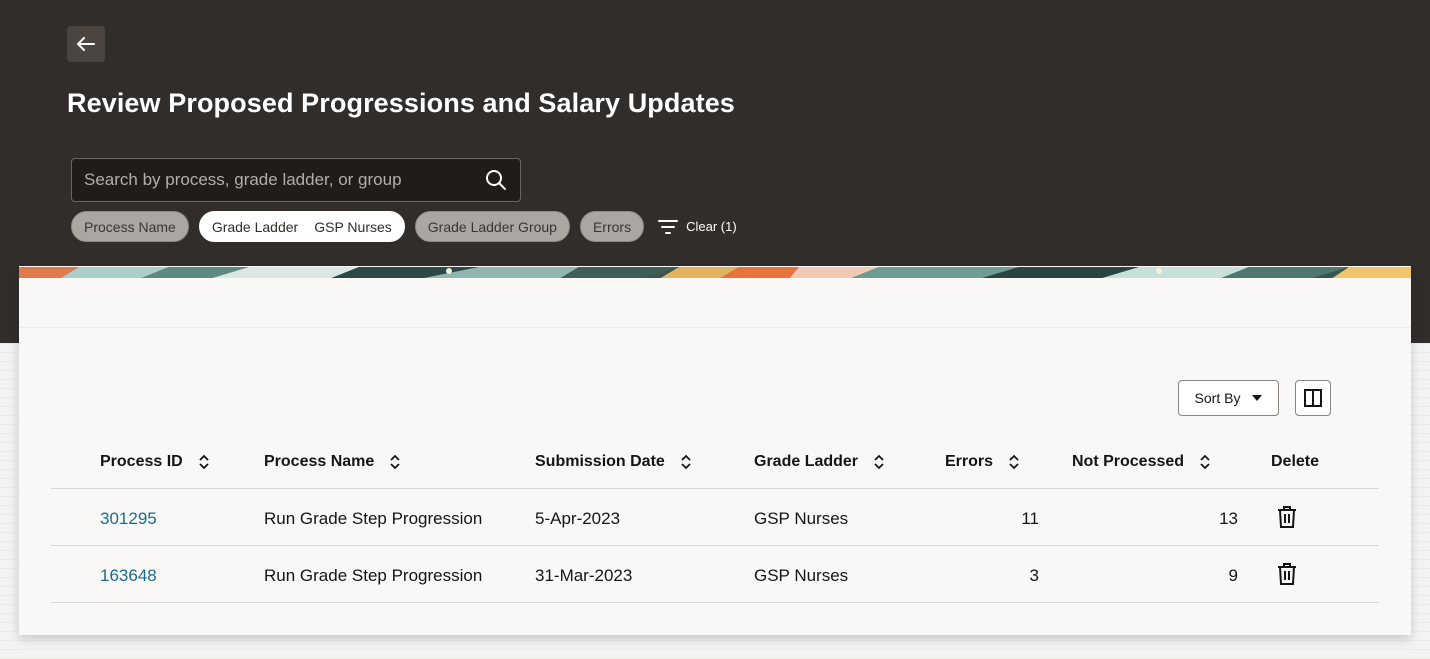 This screenshot has width=1430, height=659. I want to click on clear-filters-label: Clear (1), so click(711, 226).